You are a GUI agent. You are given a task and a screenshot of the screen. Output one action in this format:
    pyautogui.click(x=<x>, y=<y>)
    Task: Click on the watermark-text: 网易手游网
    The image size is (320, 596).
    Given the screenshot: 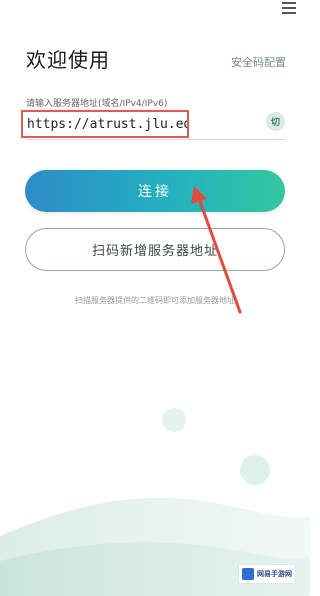 What is the action you would take?
    pyautogui.click(x=274, y=574)
    